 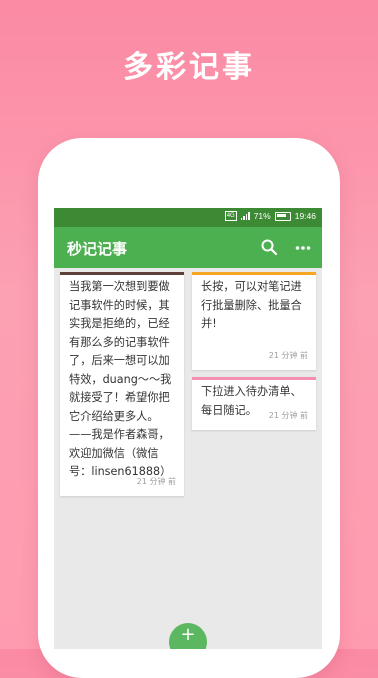 What do you see at coordinates (245, 216) in the screenshot?
I see `signal-icon` at bounding box center [245, 216].